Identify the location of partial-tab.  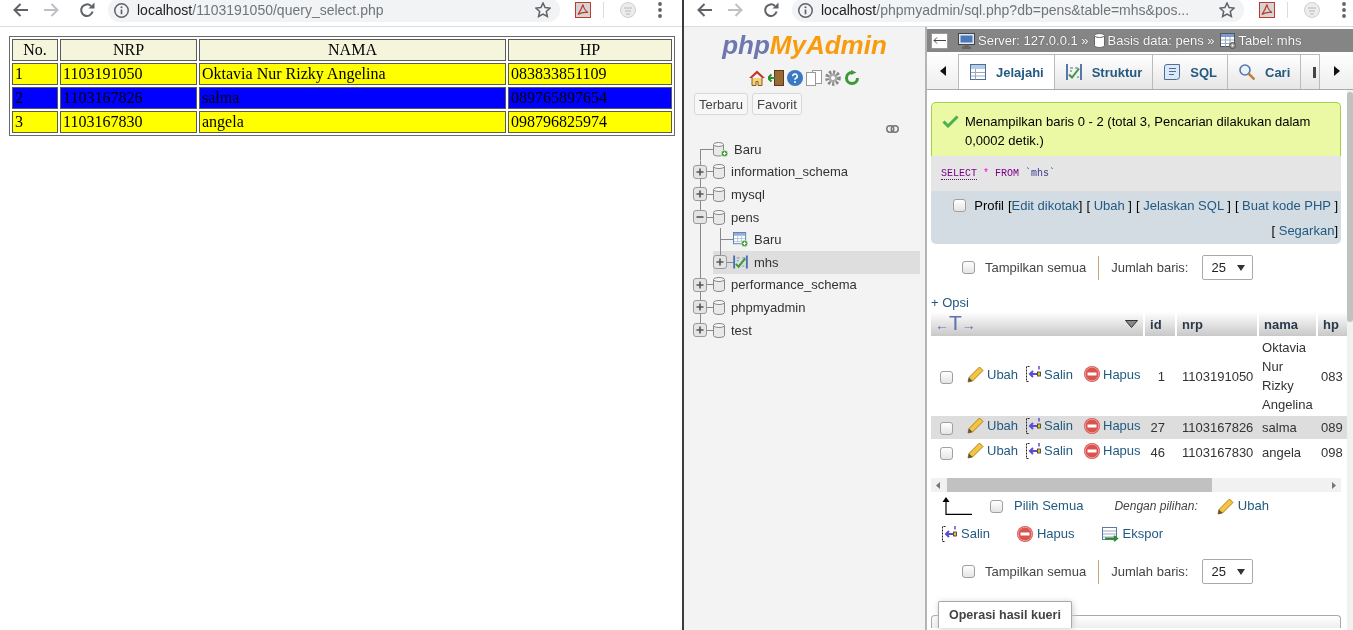
(1310, 71).